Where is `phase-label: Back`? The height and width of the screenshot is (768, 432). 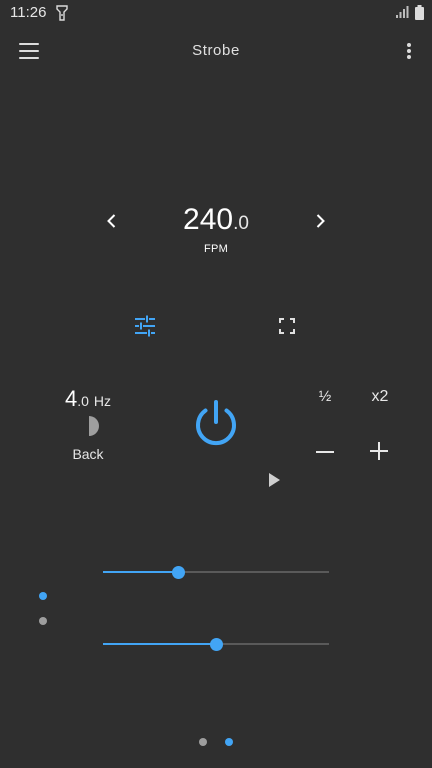 phase-label: Back is located at coordinates (88, 454).